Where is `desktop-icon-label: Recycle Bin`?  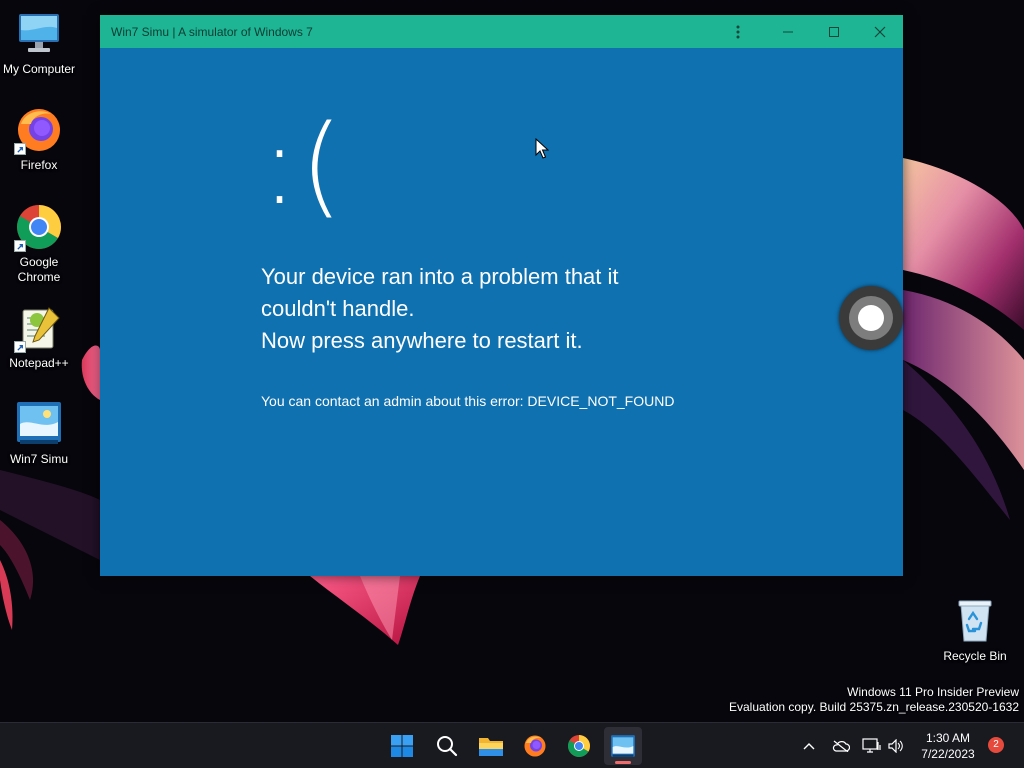 desktop-icon-label: Recycle Bin is located at coordinates (975, 656).